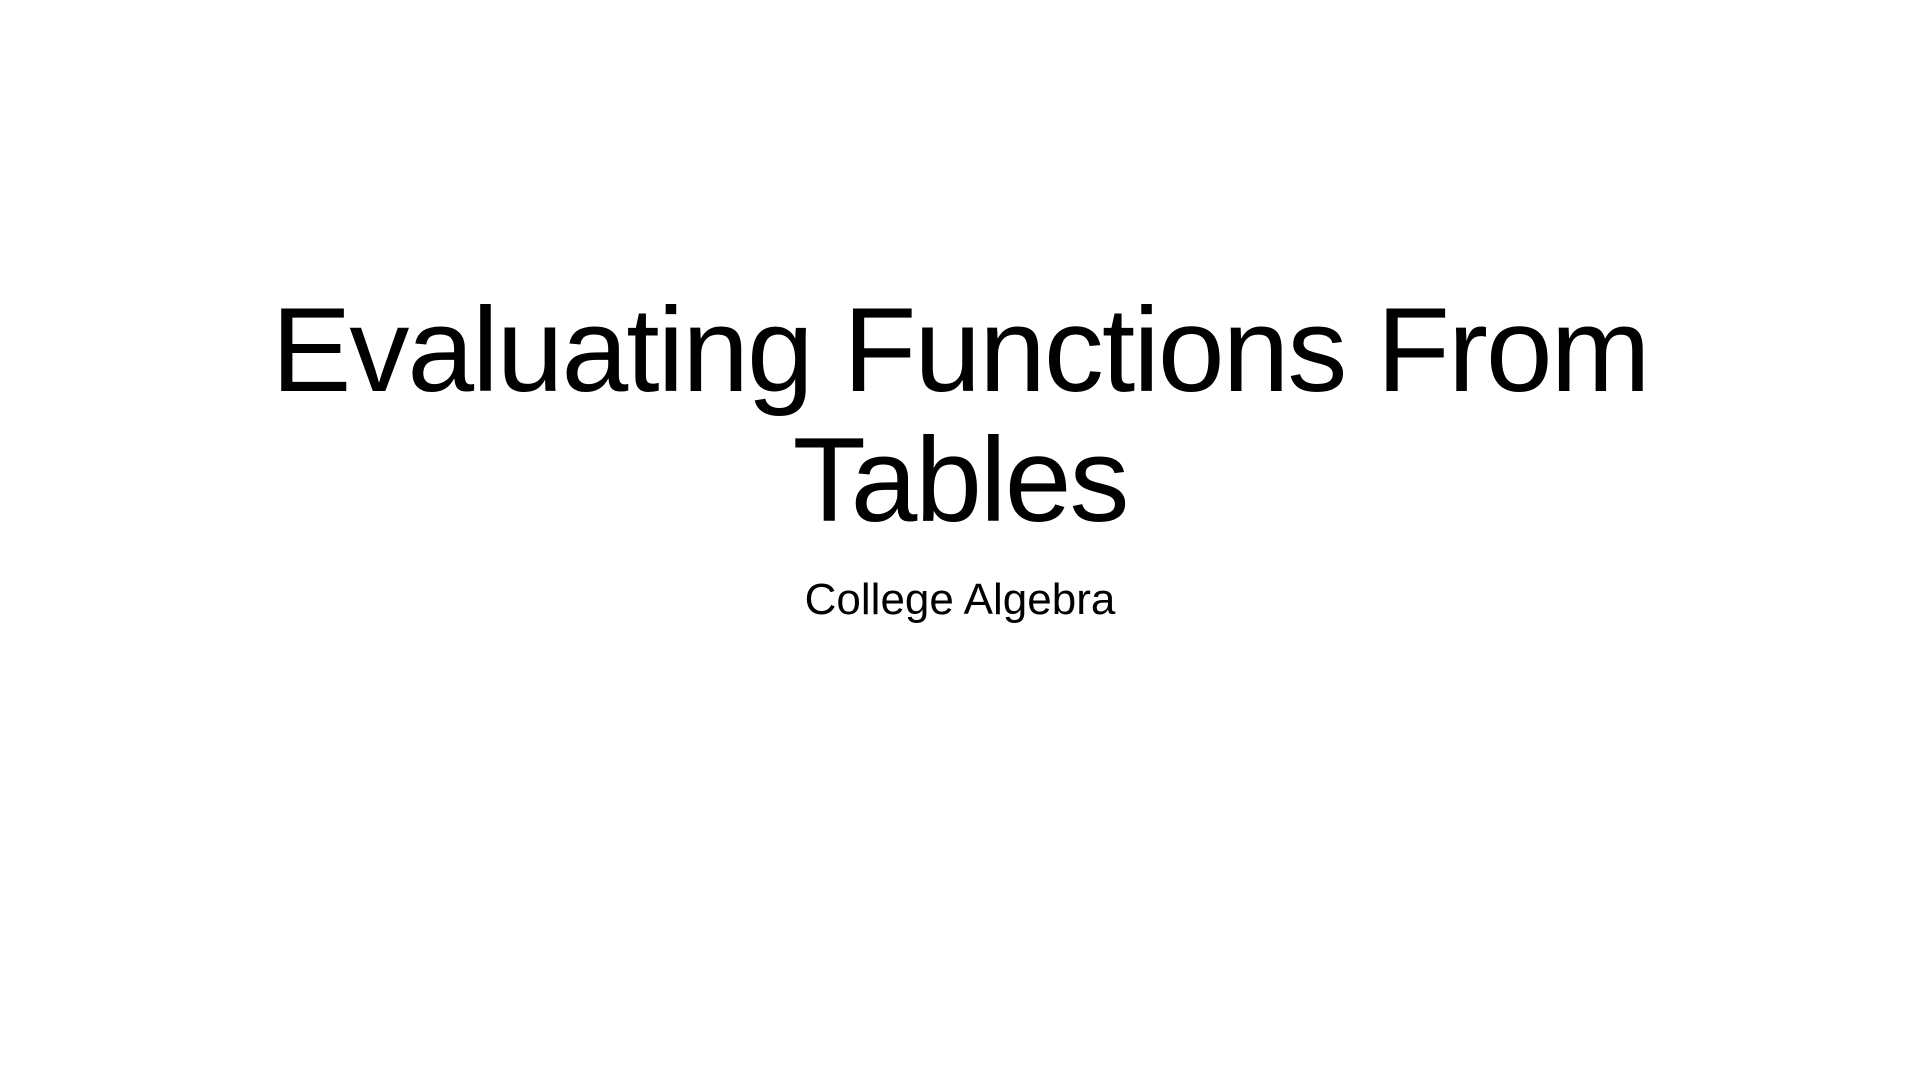  What do you see at coordinates (960, 599) in the screenshot?
I see `slide-subtitle: College Algebra` at bounding box center [960, 599].